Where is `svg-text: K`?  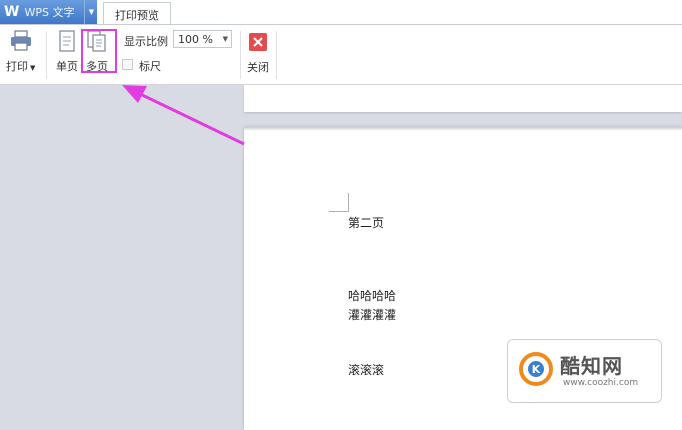
svg-text: K is located at coordinates (536, 369).